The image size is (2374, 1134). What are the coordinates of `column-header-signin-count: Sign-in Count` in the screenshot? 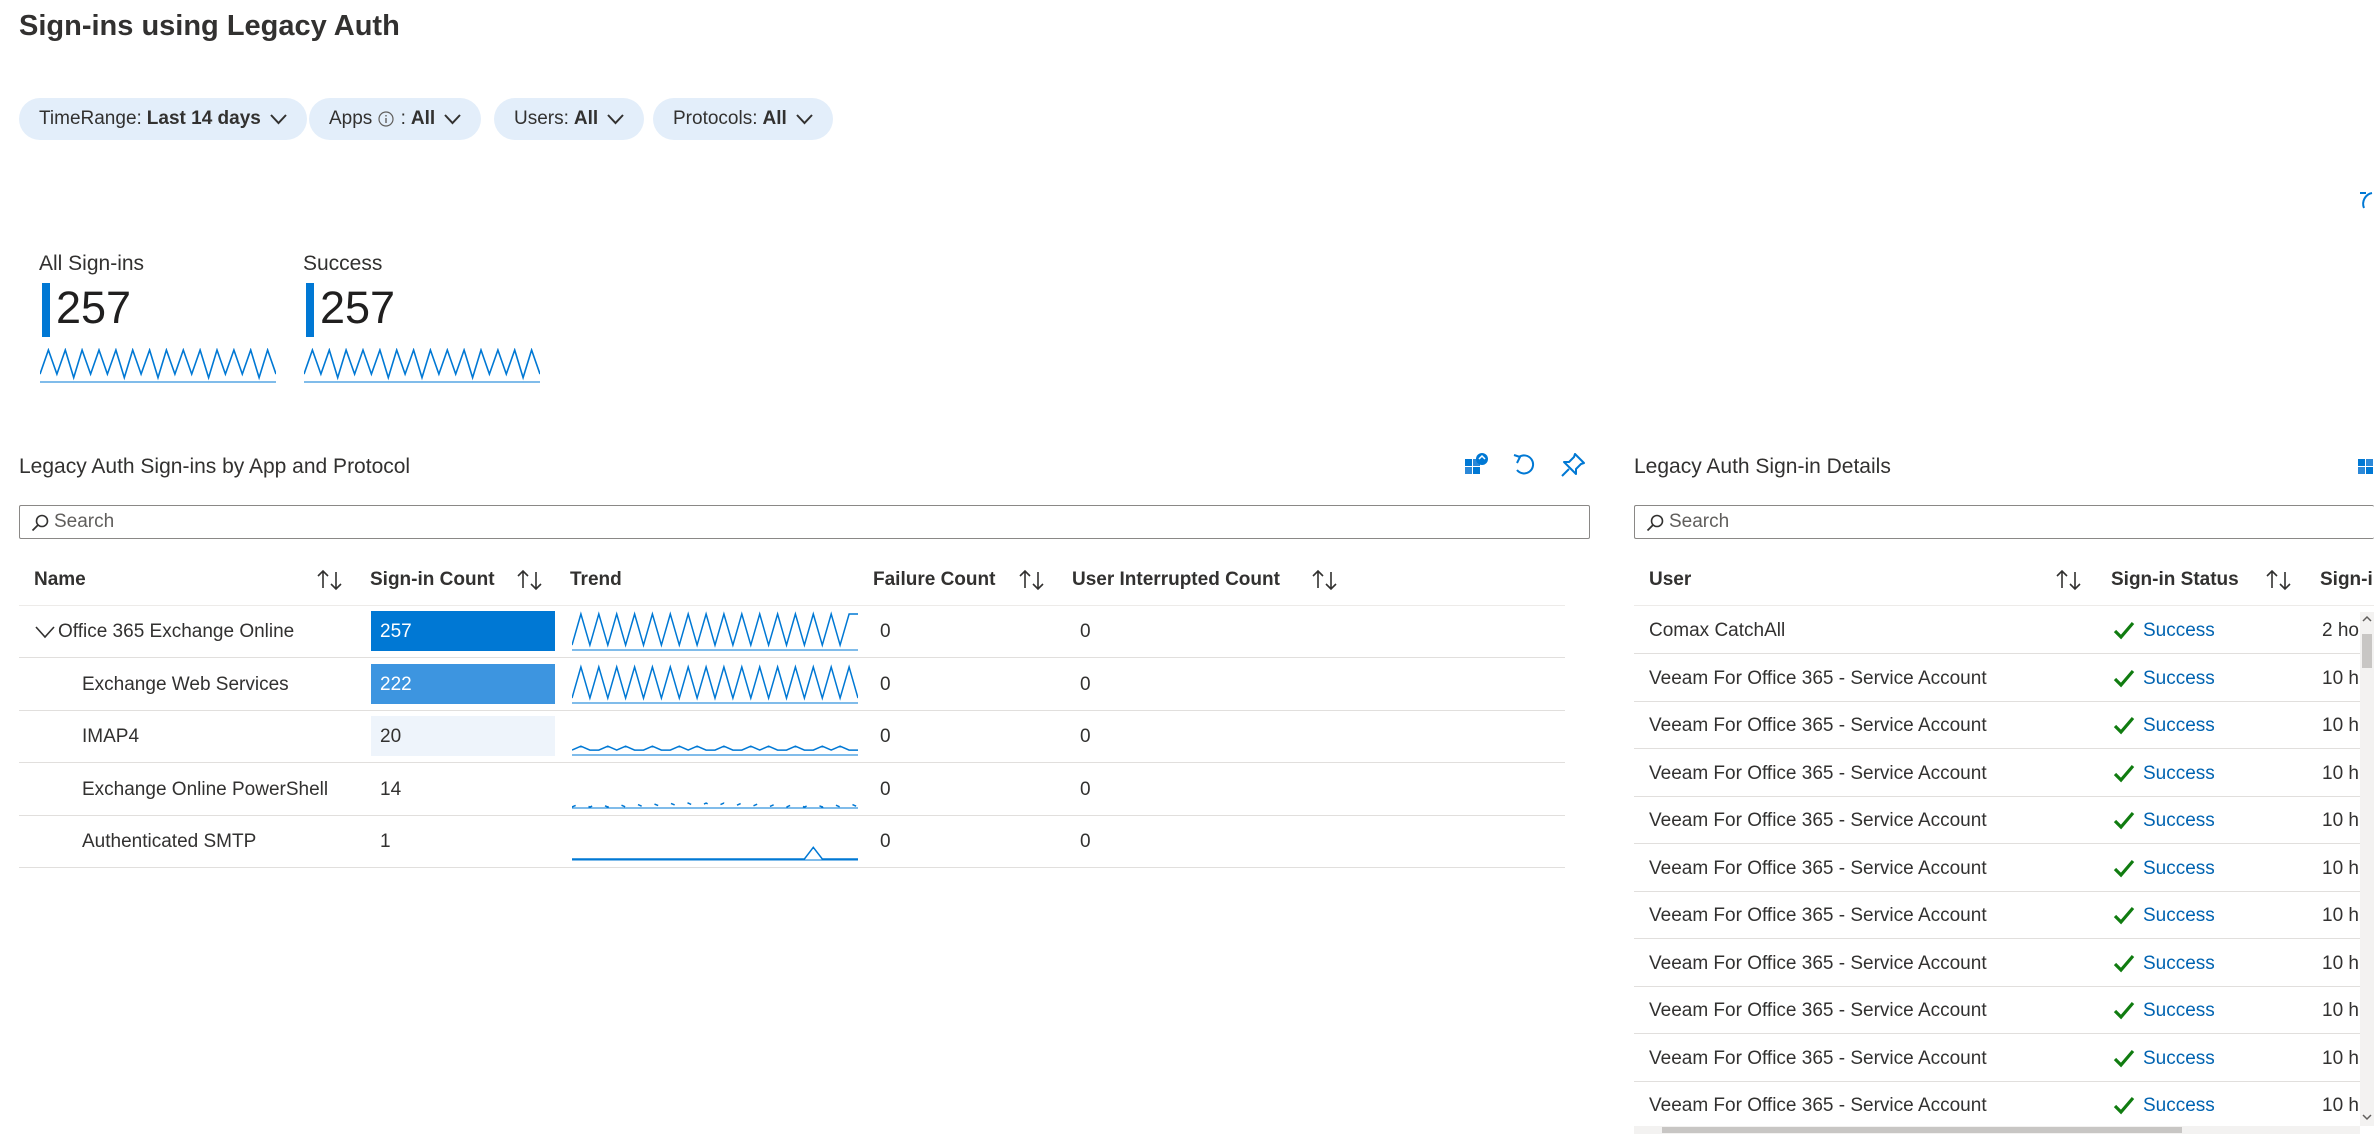 It's located at (432, 580).